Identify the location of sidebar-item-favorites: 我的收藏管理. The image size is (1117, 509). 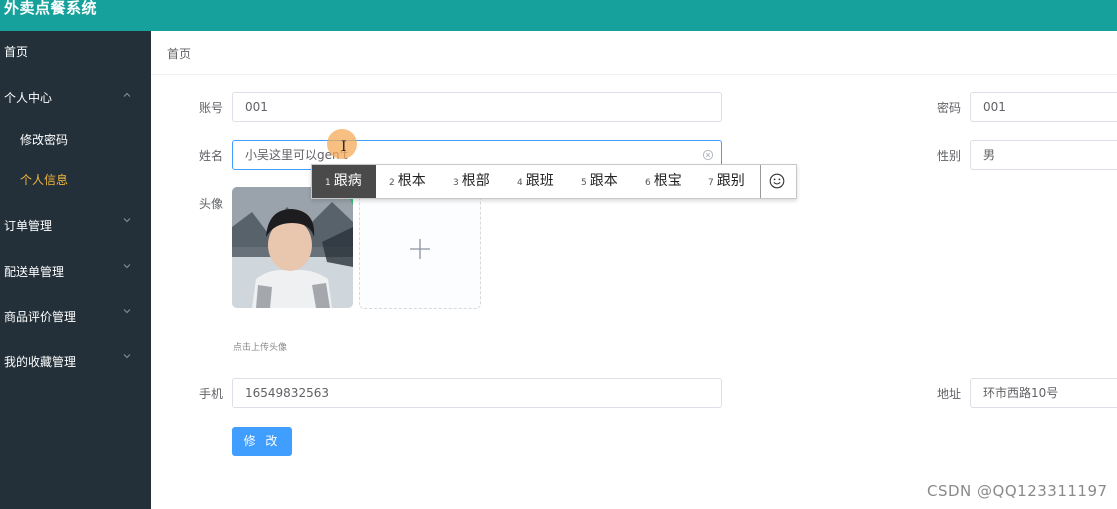
(75, 363).